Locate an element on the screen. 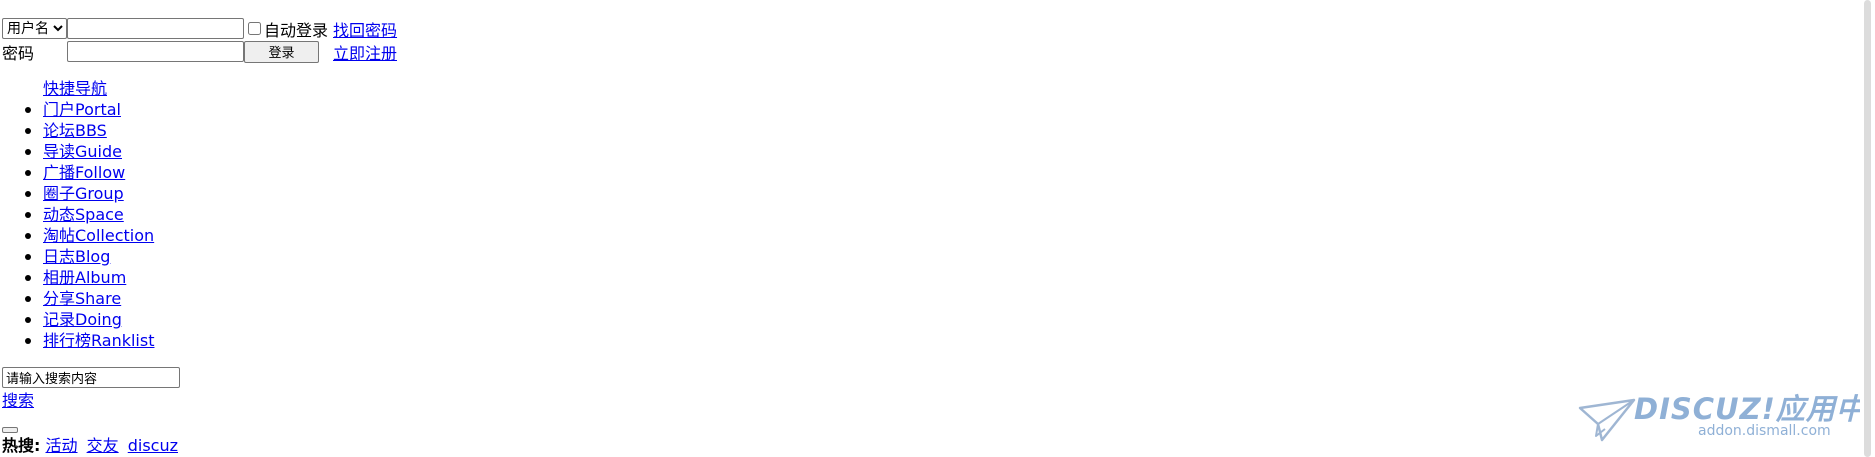  login-field-select: 用户名 is located at coordinates (34, 28).